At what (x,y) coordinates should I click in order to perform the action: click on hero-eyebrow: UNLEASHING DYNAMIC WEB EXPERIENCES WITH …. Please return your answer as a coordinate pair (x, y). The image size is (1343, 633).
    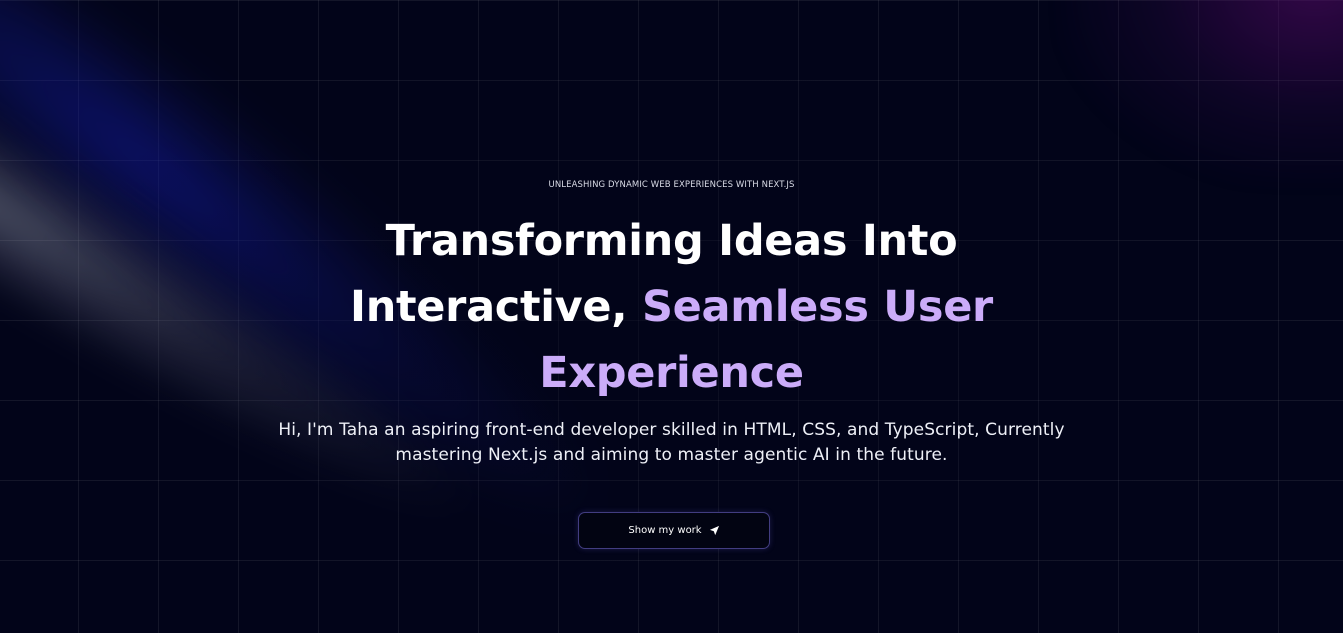
    Looking at the image, I should click on (671, 185).